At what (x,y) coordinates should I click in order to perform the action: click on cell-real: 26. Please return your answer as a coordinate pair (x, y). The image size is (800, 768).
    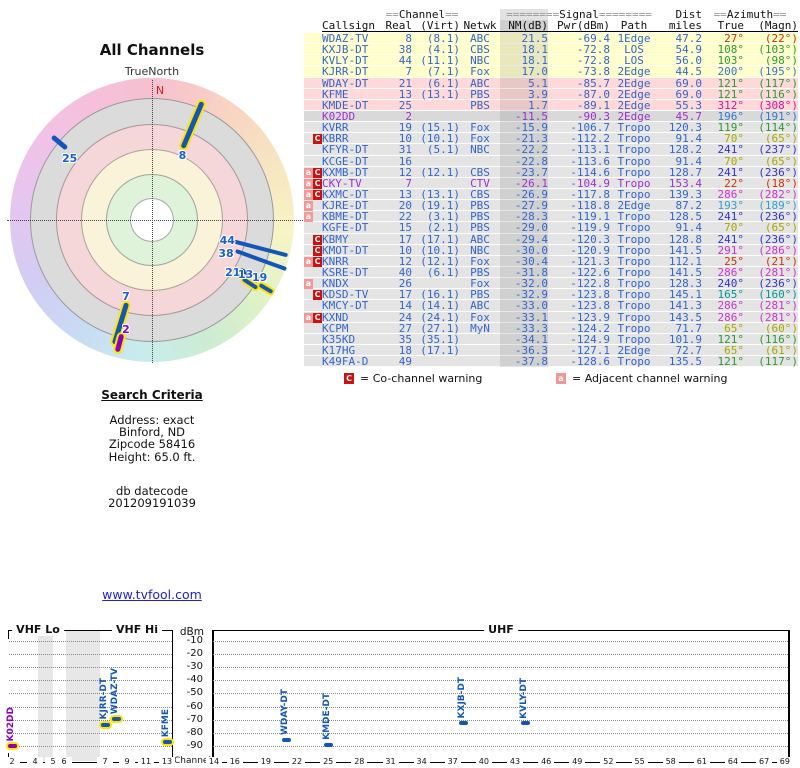
    Looking at the image, I should click on (405, 284).